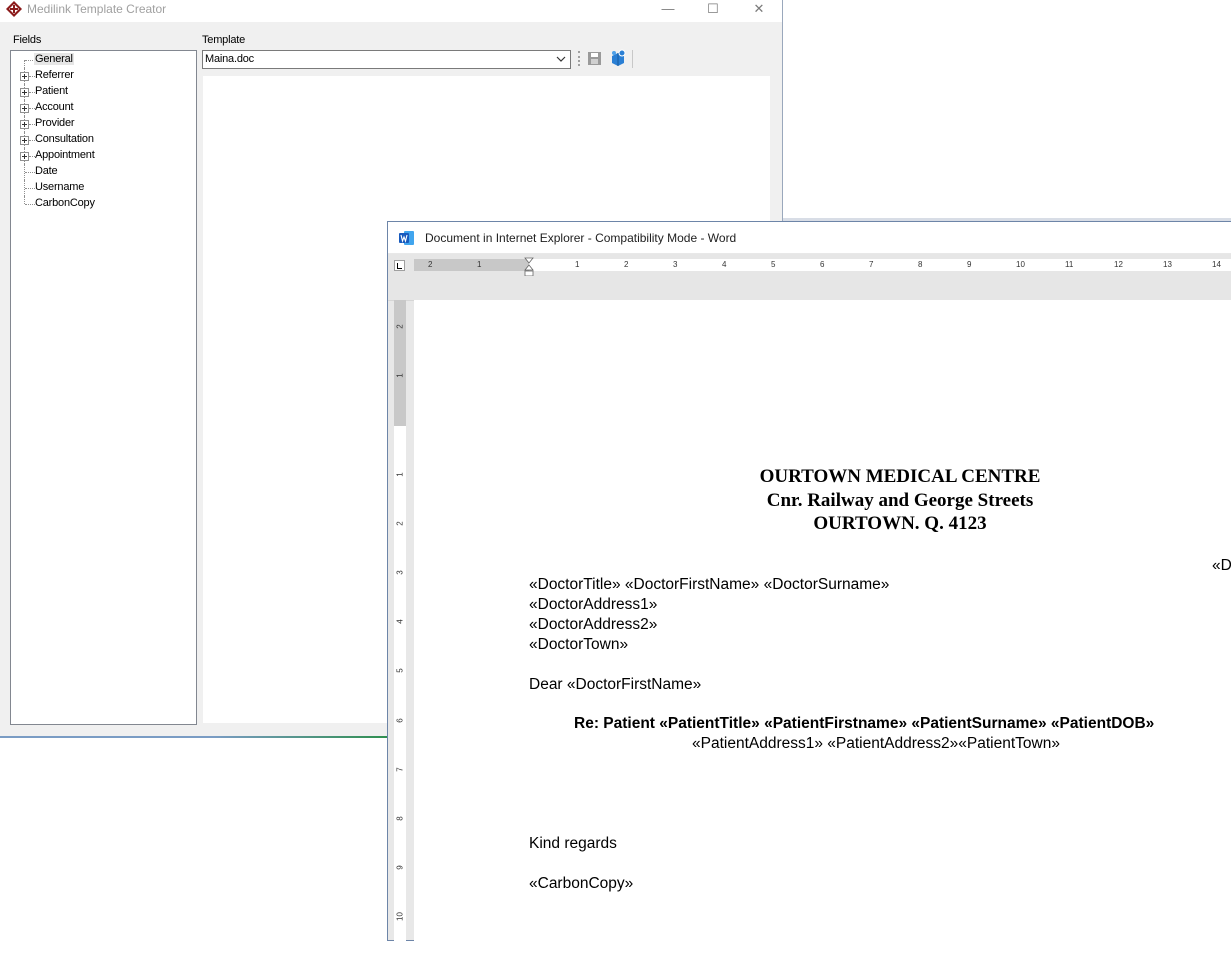 Image resolution: width=1231 pixels, height=960 pixels. Describe the element at coordinates (229, 59) in the screenshot. I see `template-value: Maina.doc` at that location.